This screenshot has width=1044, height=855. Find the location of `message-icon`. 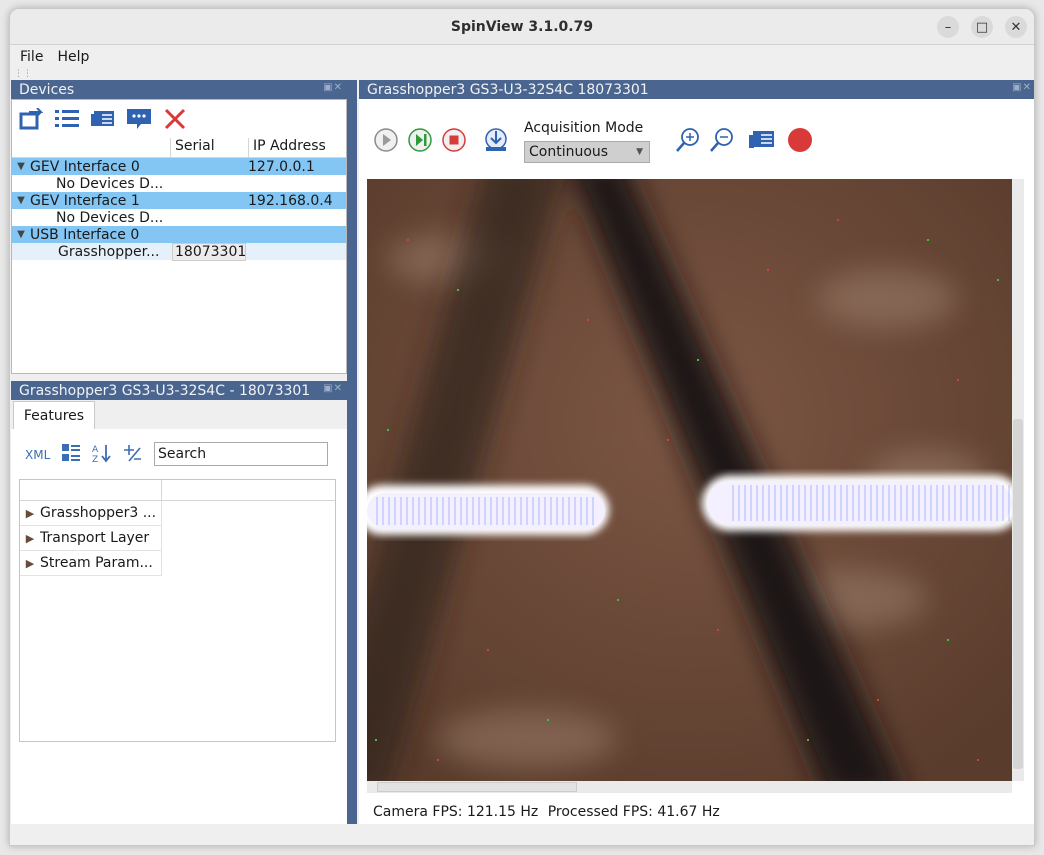

message-icon is located at coordinates (139, 119).